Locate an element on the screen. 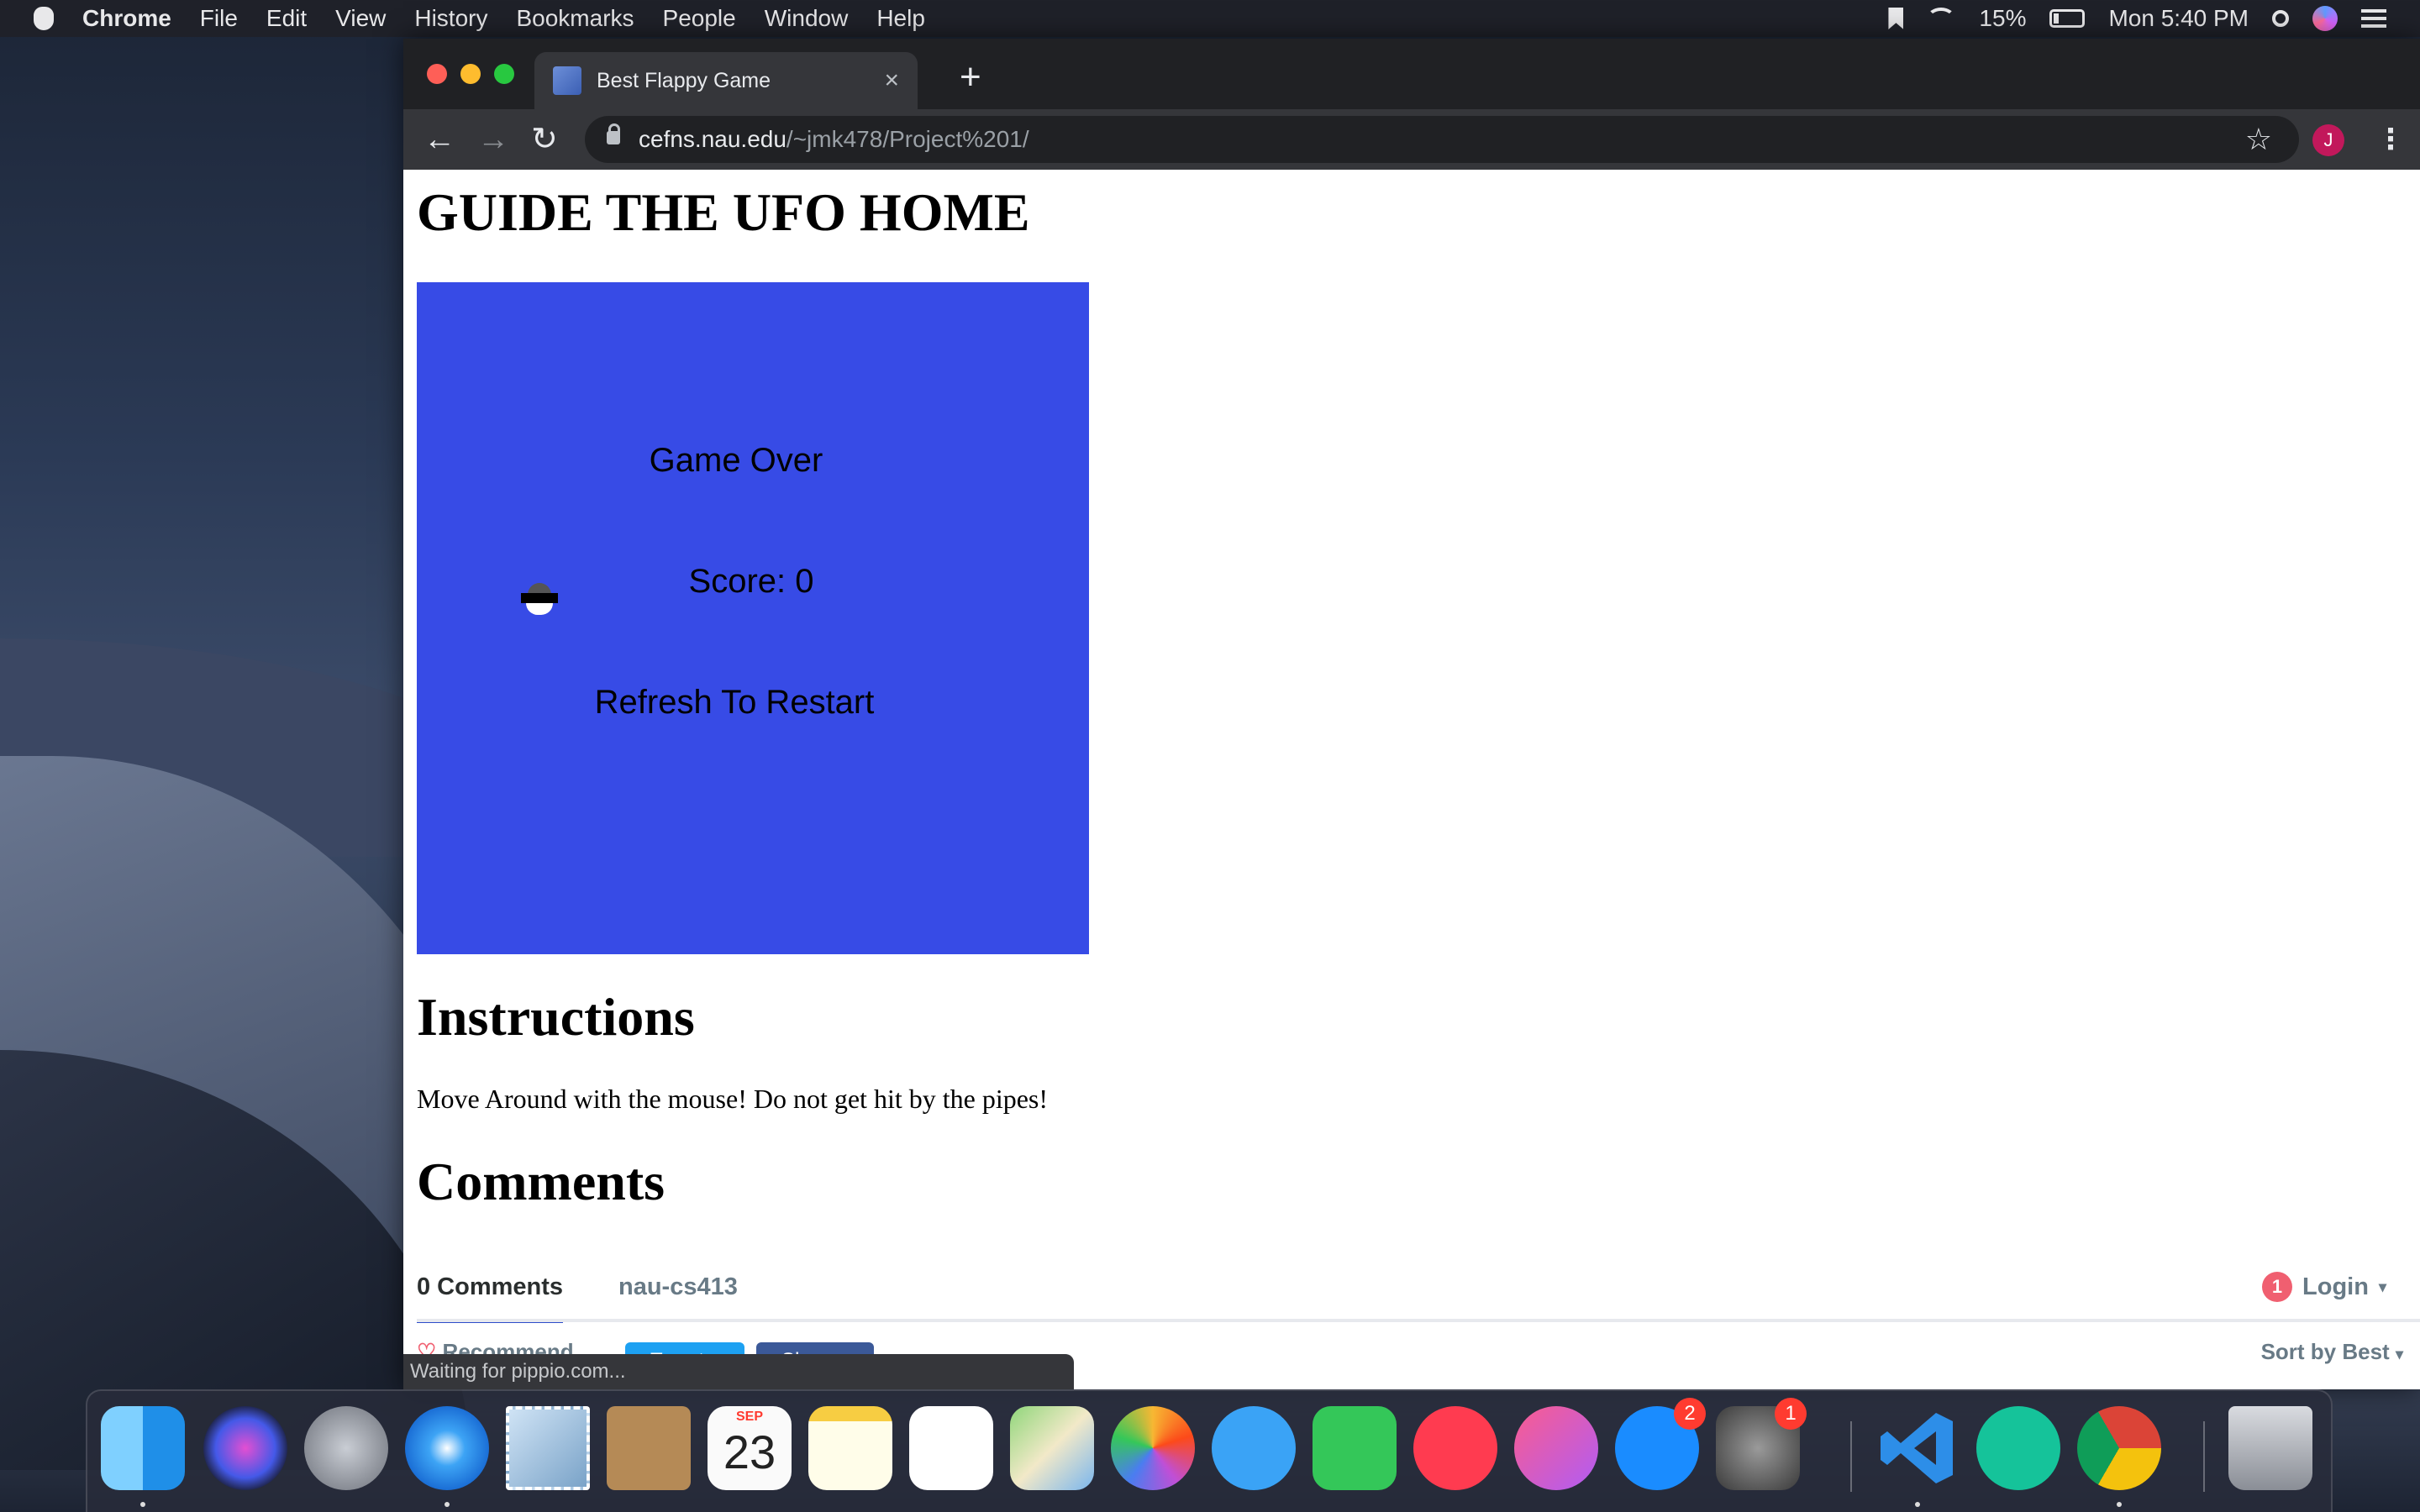  messages-icon is located at coordinates (1254, 1448).